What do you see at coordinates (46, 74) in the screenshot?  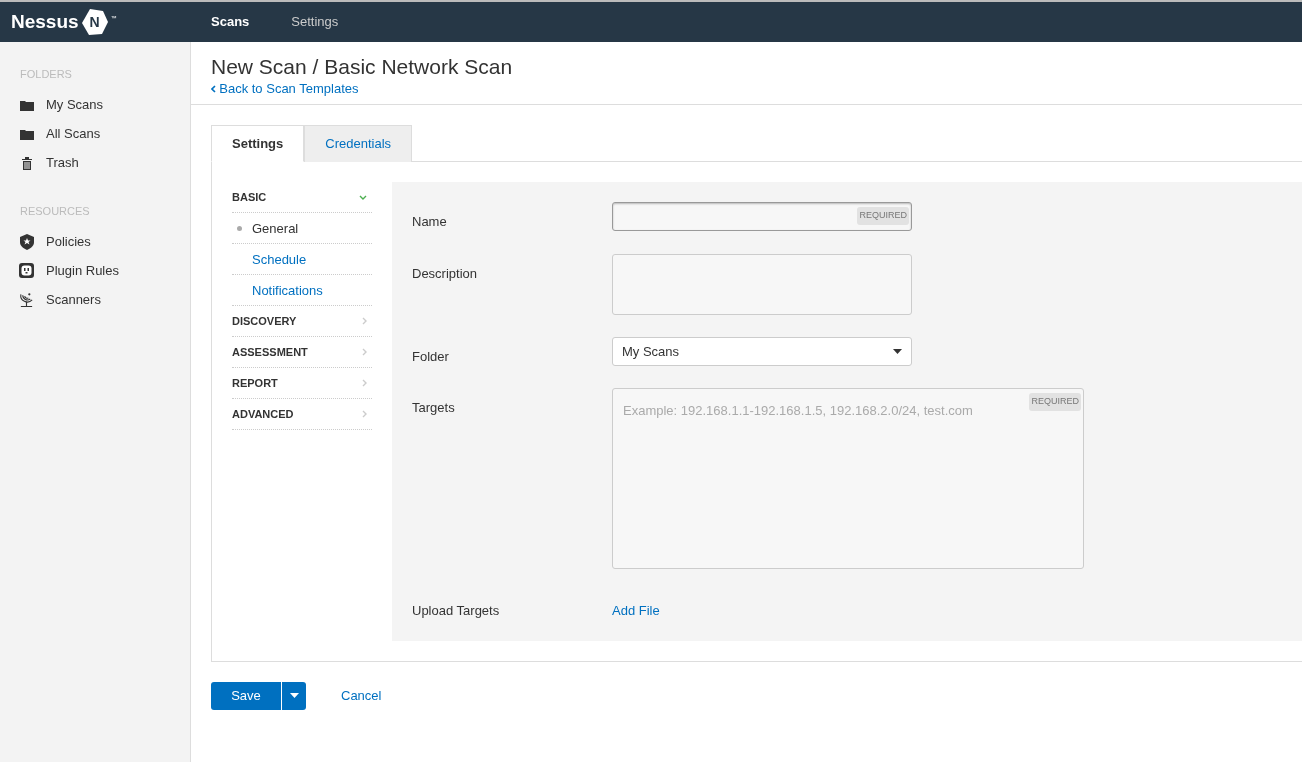 I see `sidebar-heading: FOLDERS` at bounding box center [46, 74].